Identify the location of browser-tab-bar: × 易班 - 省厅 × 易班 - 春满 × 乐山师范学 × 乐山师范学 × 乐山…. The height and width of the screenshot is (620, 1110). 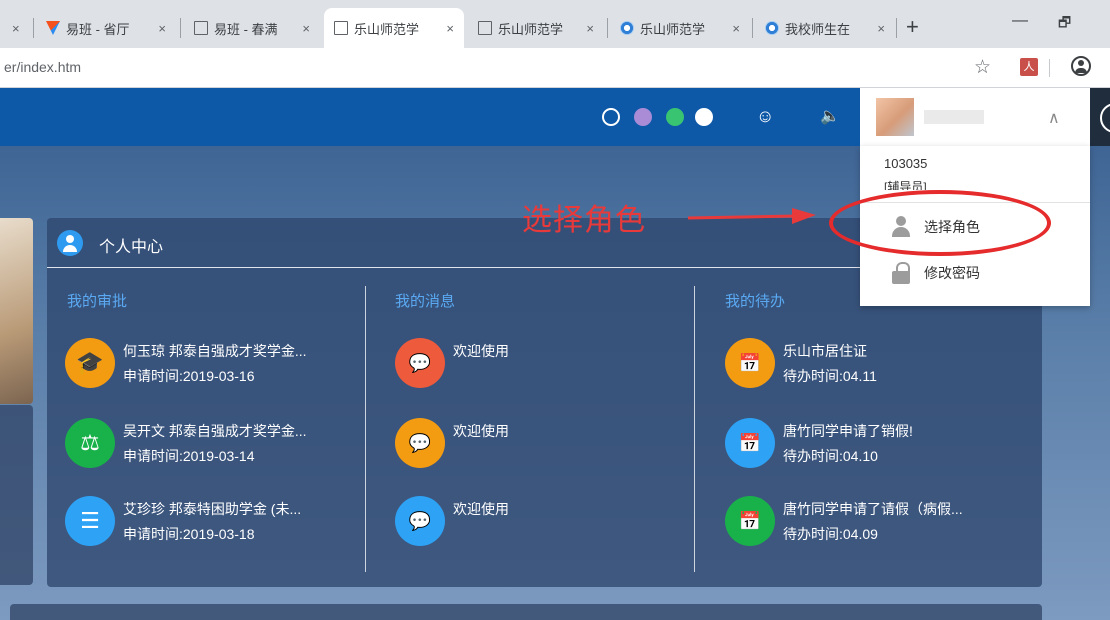
(555, 24).